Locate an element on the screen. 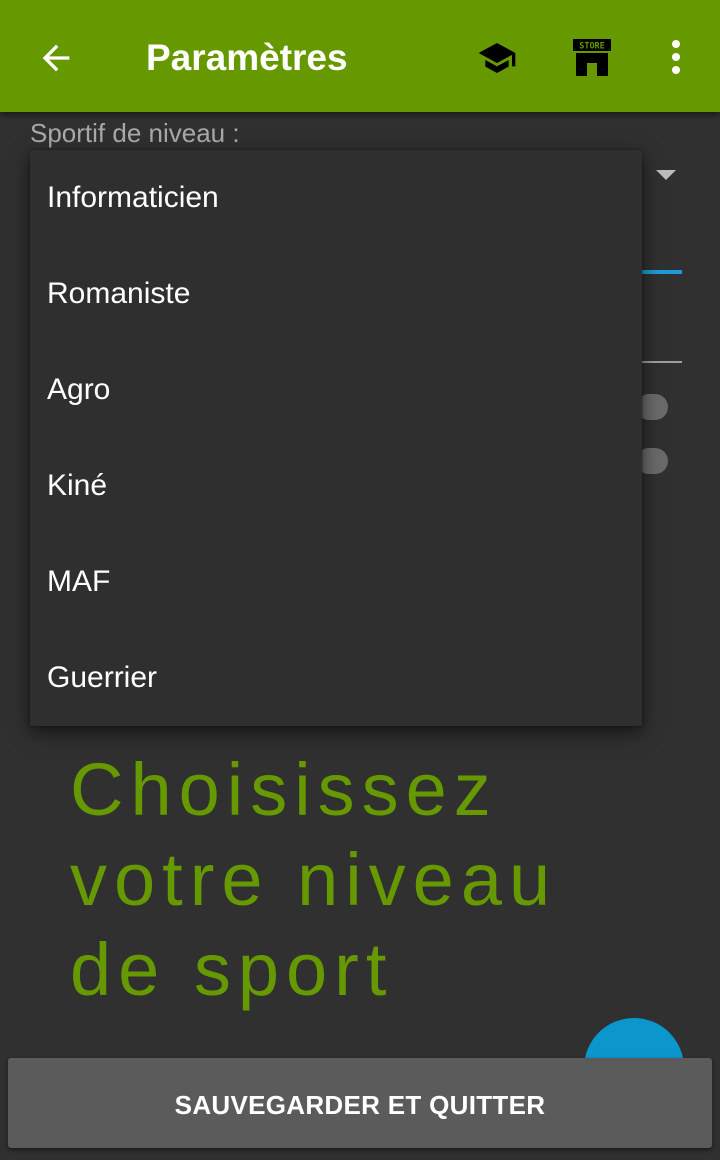 The height and width of the screenshot is (1160, 720). more-vert-icon is located at coordinates (676, 58).